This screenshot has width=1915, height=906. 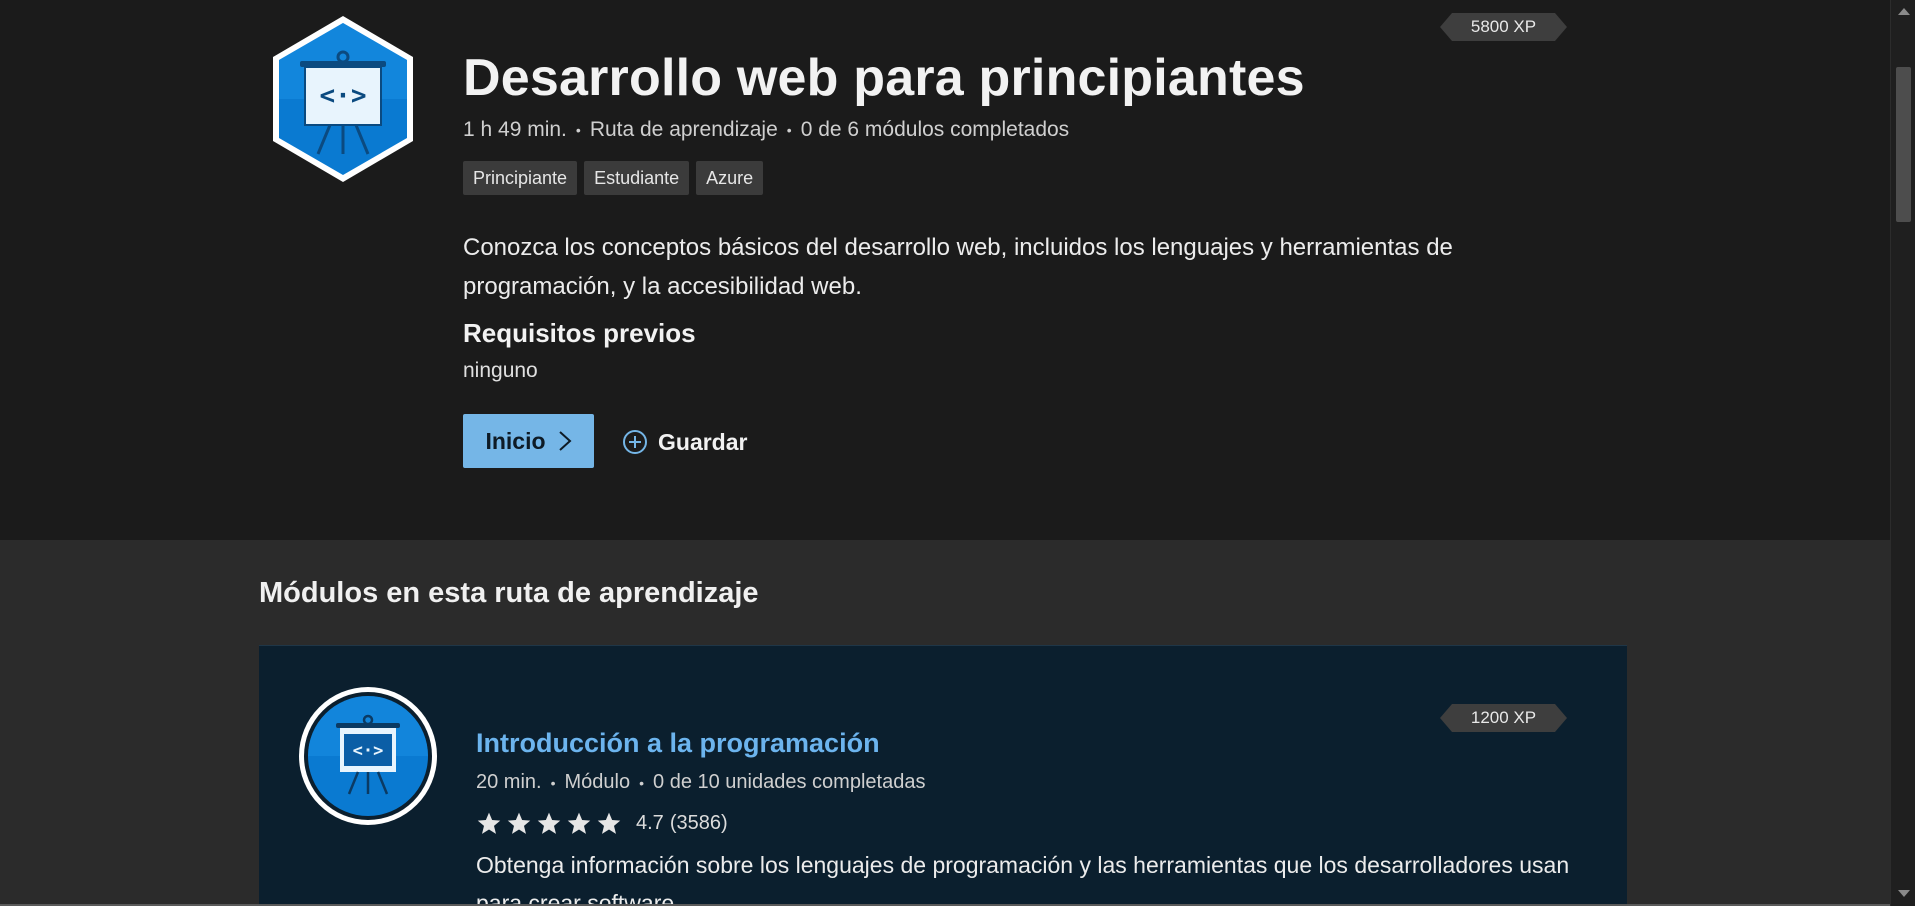 I want to click on module-rating: 4.7 (3586), so click(x=602, y=823).